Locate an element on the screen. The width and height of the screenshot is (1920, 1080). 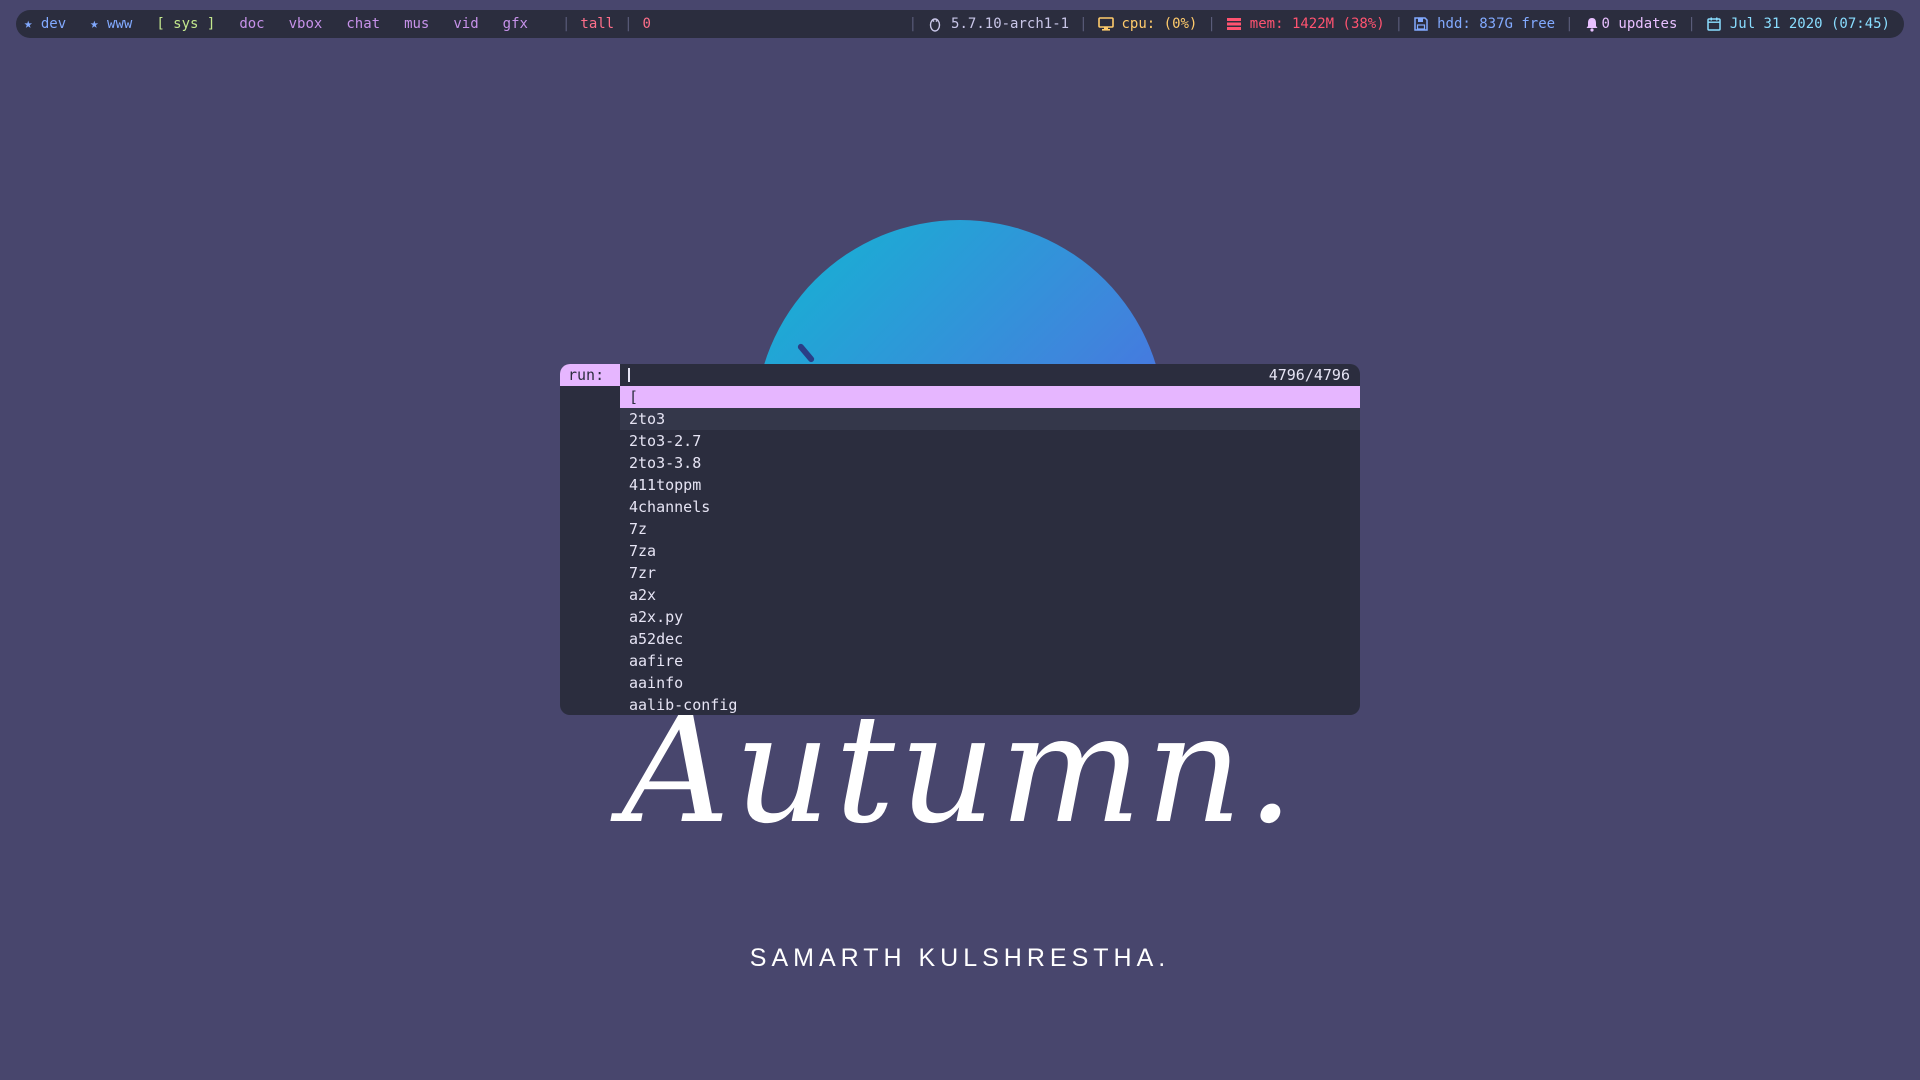
window-count: 0 is located at coordinates (646, 24).